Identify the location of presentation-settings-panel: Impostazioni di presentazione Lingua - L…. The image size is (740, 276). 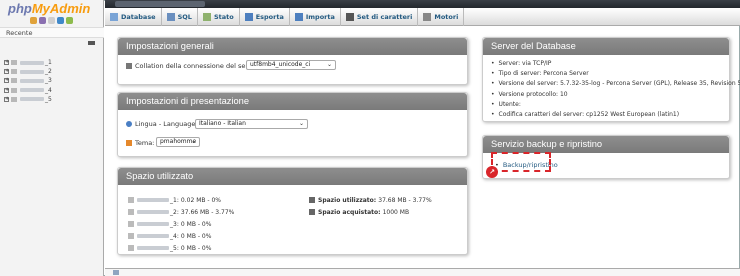
(292, 124).